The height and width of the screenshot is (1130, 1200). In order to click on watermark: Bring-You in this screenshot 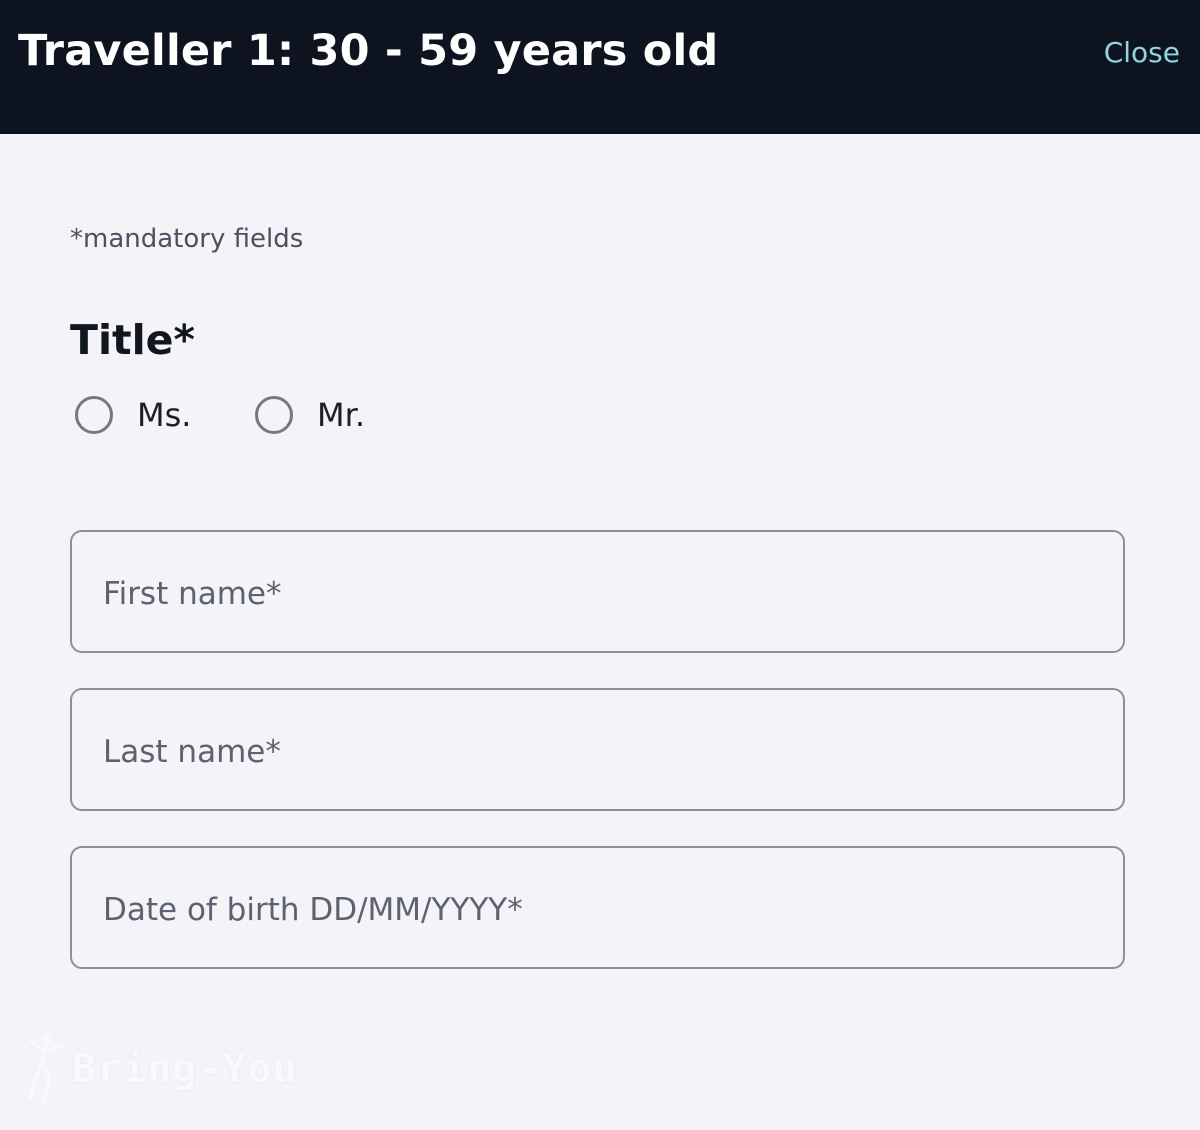, I will do `click(160, 1069)`.